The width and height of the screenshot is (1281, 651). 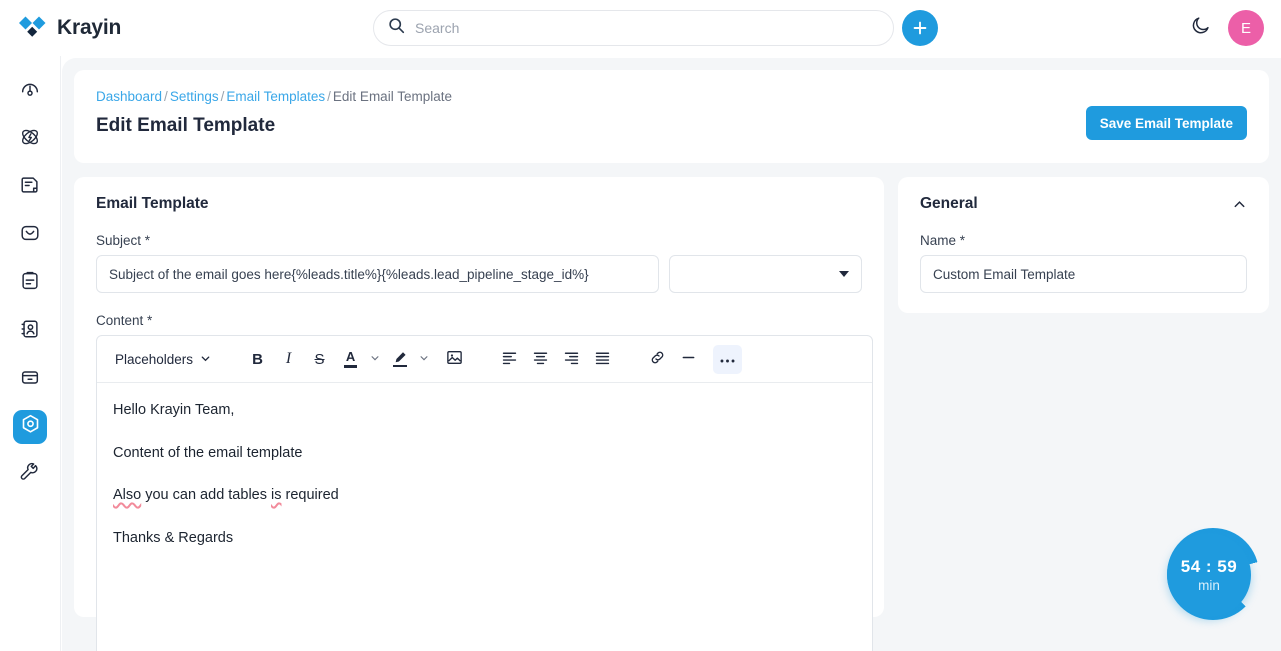 I want to click on name-input, so click(x=1083, y=274).